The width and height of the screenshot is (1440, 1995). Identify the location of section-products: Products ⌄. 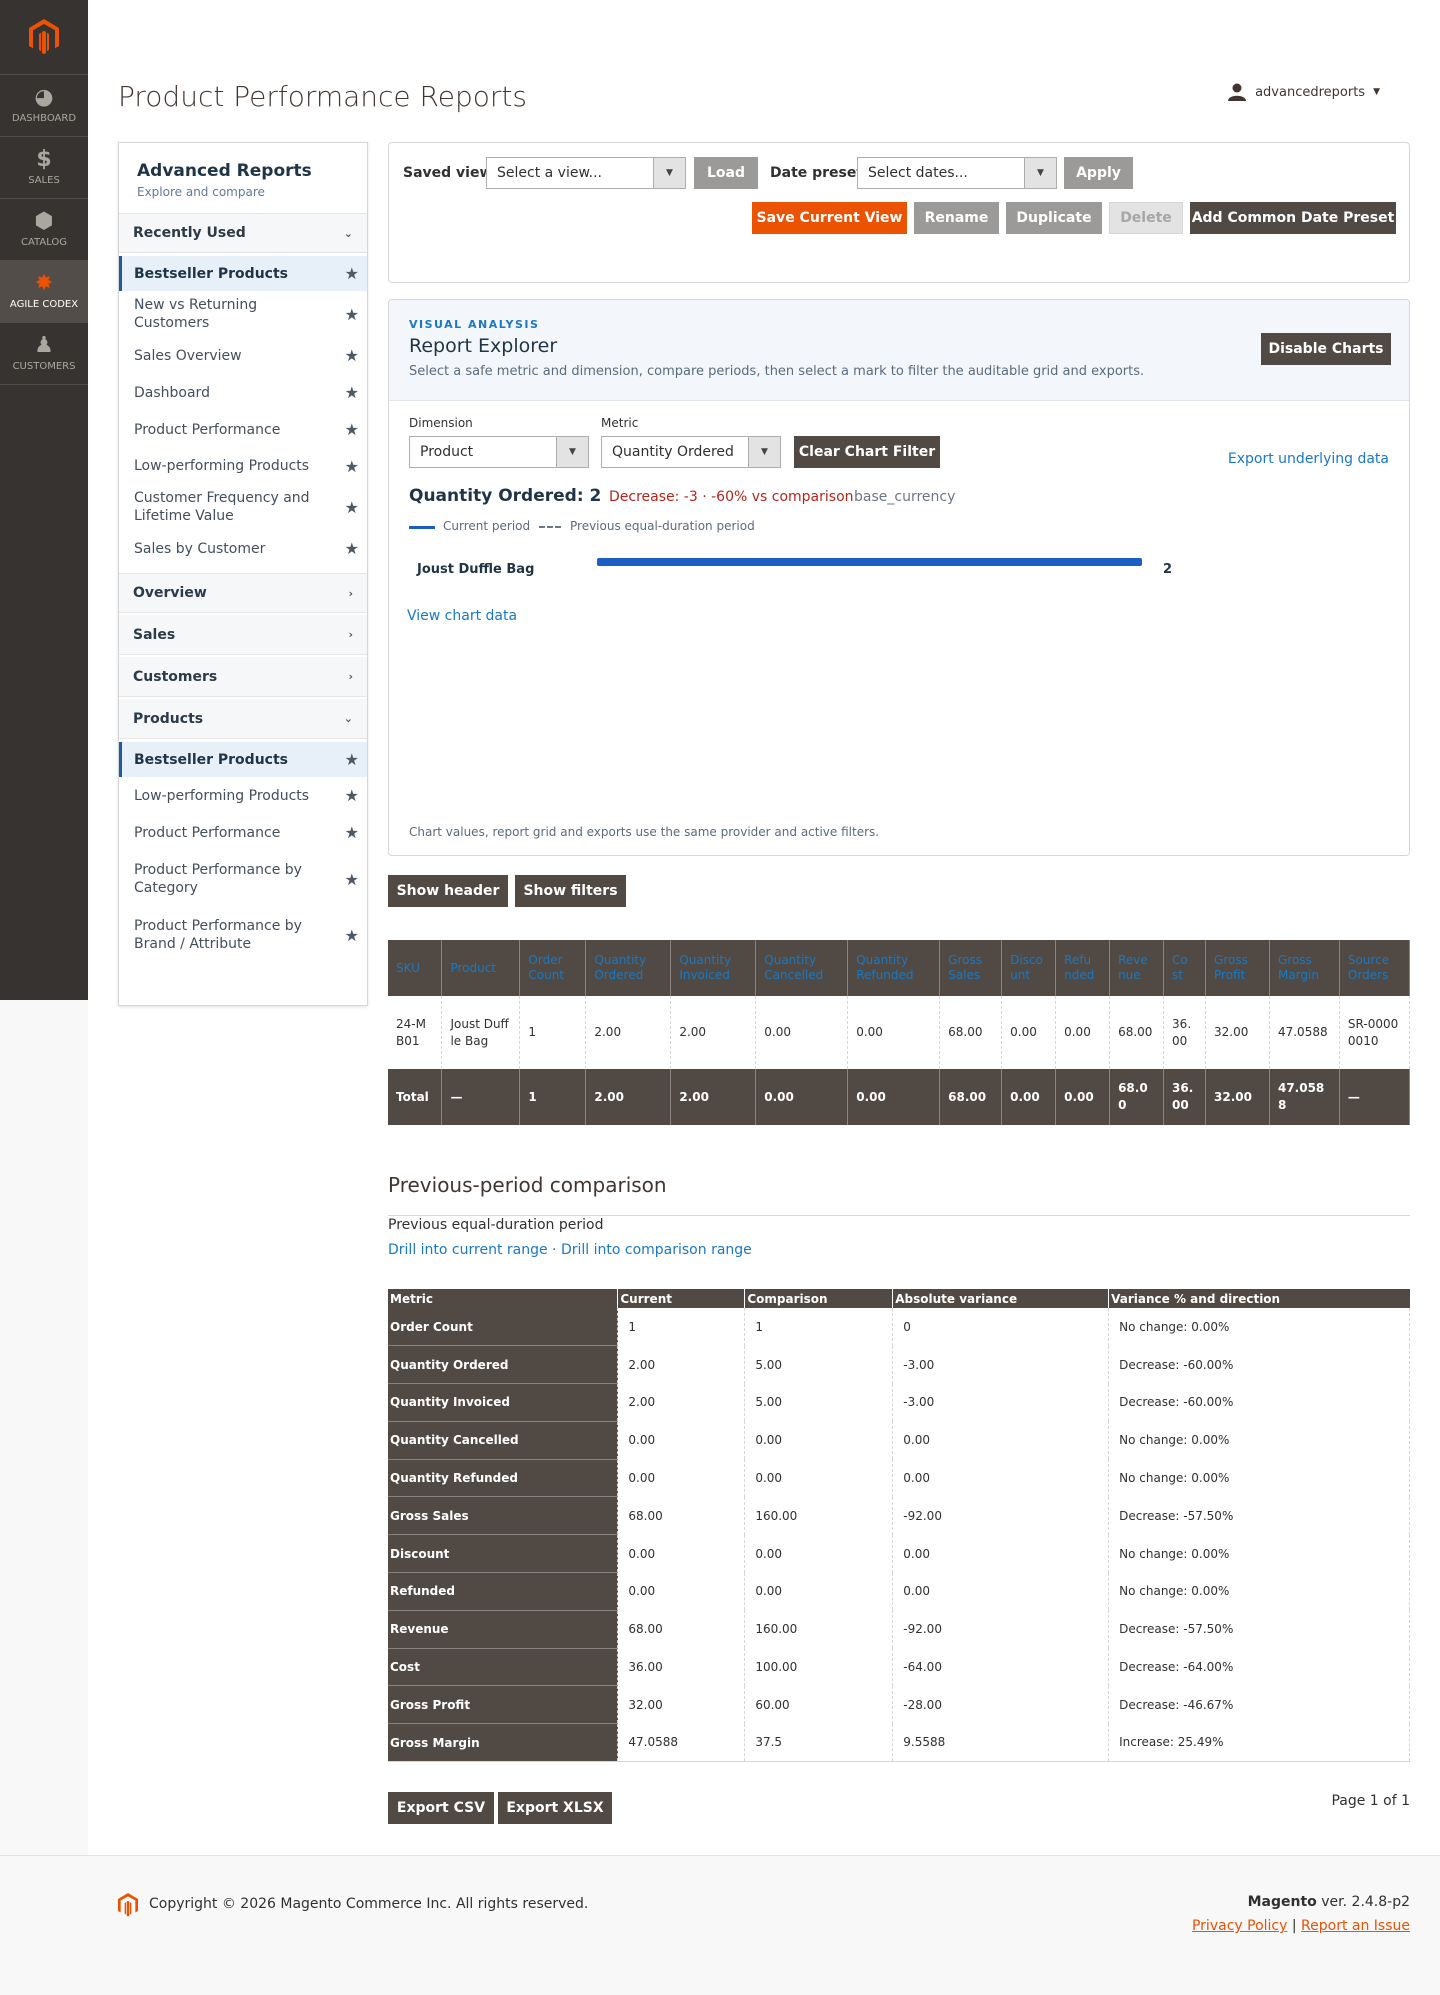
(243, 719).